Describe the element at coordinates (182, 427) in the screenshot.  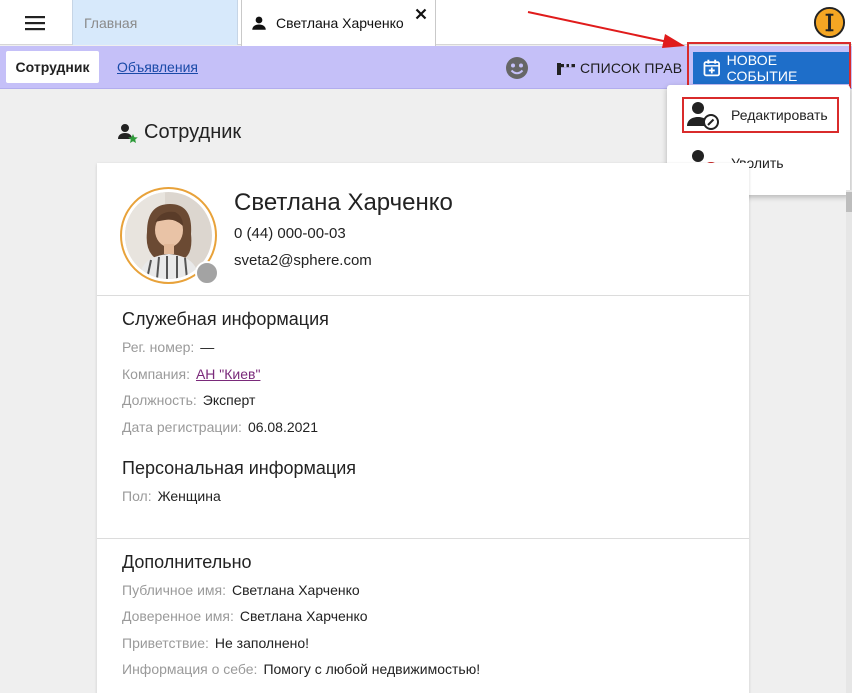
I see `field-label: Дата регистрации:` at that location.